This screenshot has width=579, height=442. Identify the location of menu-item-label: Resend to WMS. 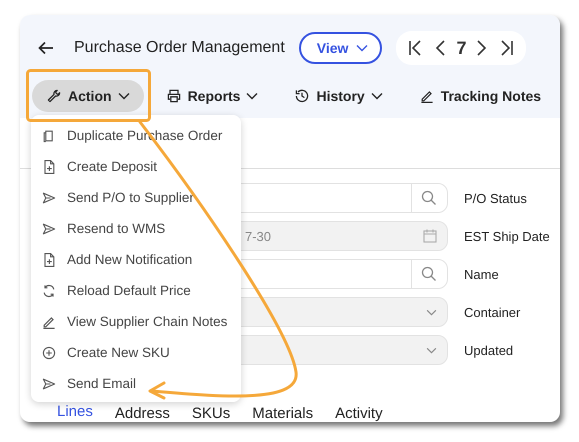
(116, 228).